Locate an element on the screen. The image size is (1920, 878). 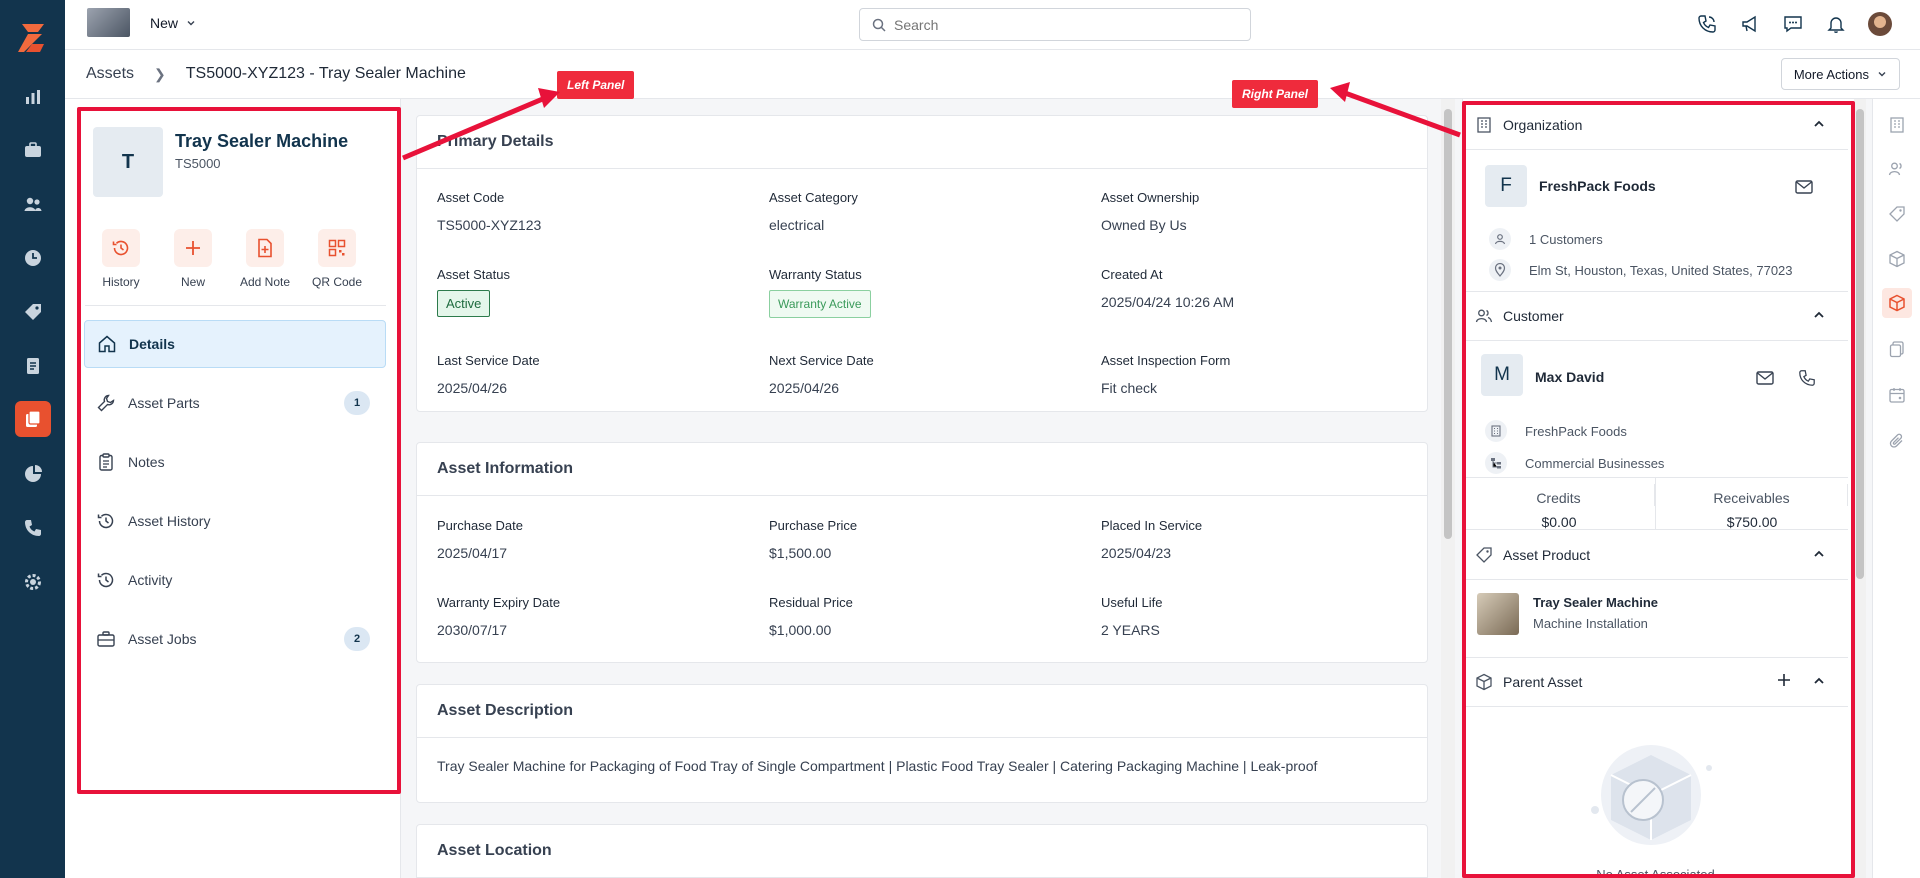
calendar-icon is located at coordinates (1897, 395).